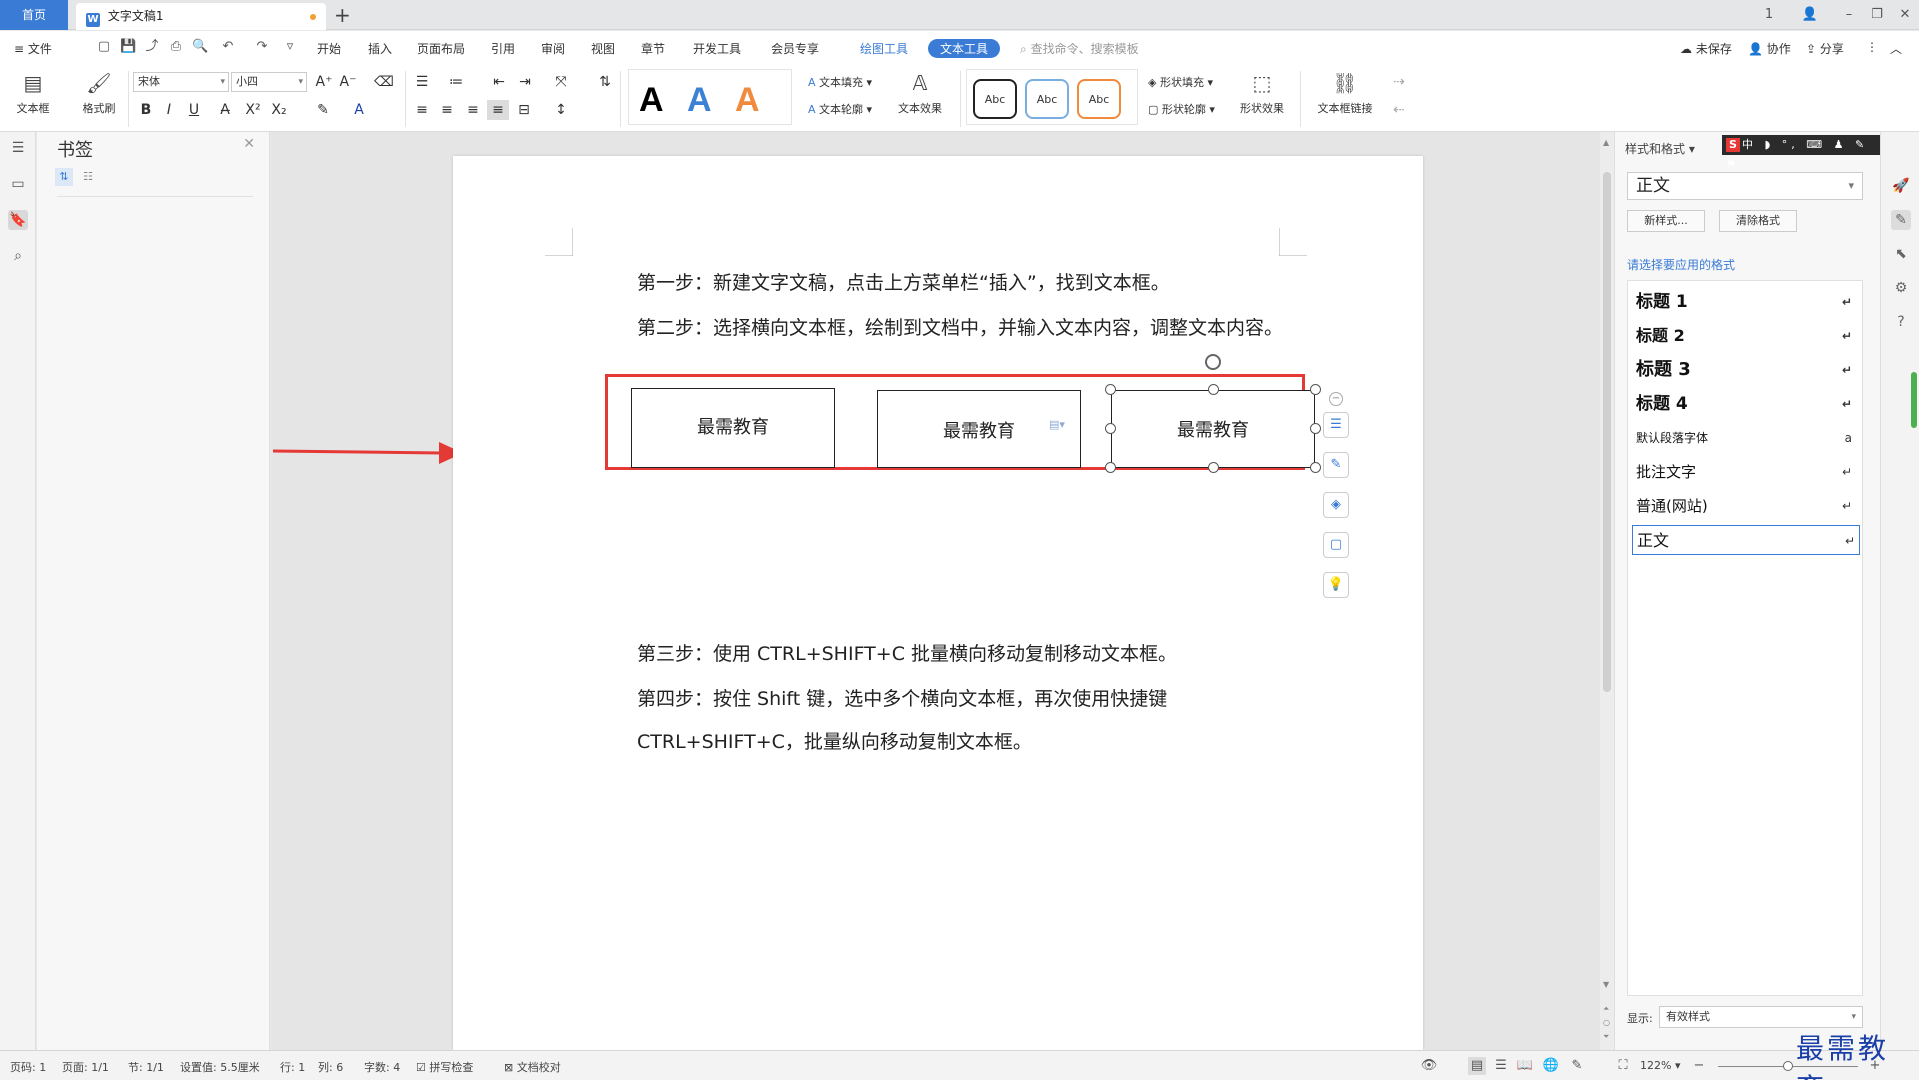 The height and width of the screenshot is (1080, 1919). Describe the element at coordinates (128, 47) in the screenshot. I see `save-icon: 💾` at that location.